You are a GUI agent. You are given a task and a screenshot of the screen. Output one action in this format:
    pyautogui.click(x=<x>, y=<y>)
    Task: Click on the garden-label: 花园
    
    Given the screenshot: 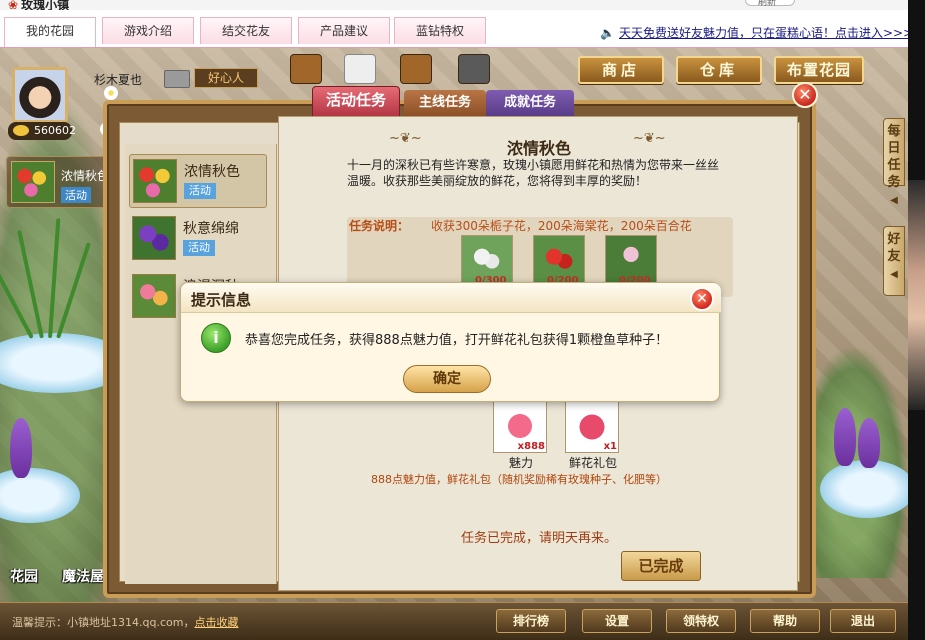 What is the action you would take?
    pyautogui.click(x=24, y=576)
    